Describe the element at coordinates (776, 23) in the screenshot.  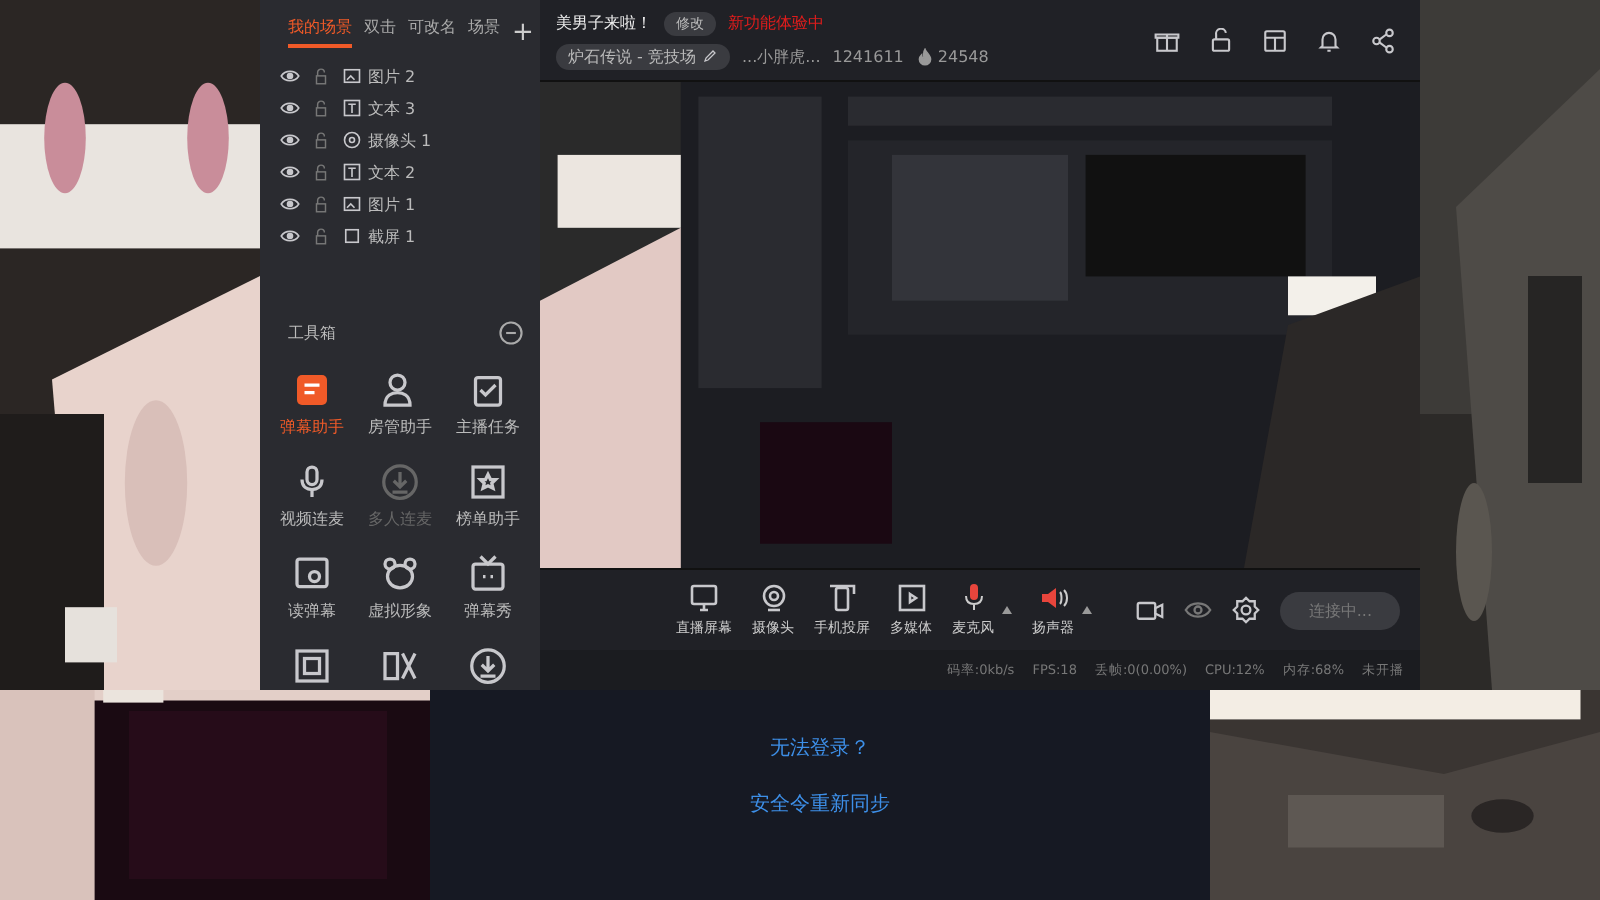
I see `notice-text: 新功能体验中` at that location.